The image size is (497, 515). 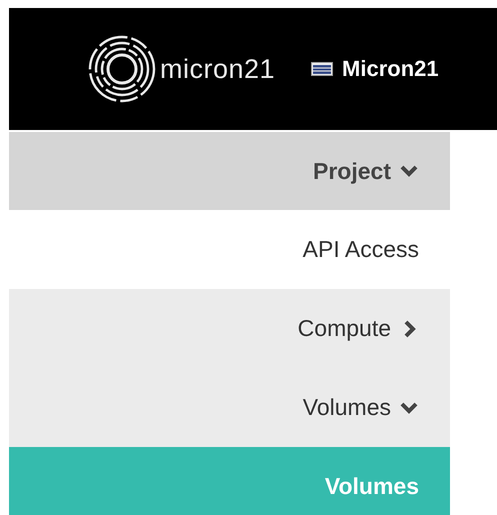 I want to click on sidebar-item: Project, so click(x=229, y=171).